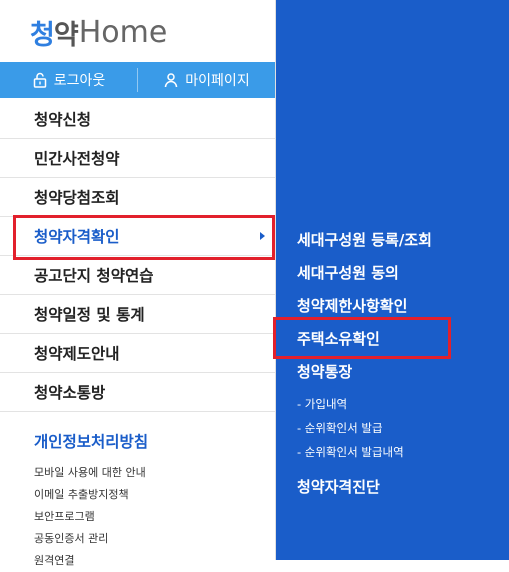 The height and width of the screenshot is (572, 509). What do you see at coordinates (348, 272) in the screenshot?
I see `submenu-item-household-consent: 세대구성원 동의` at bounding box center [348, 272].